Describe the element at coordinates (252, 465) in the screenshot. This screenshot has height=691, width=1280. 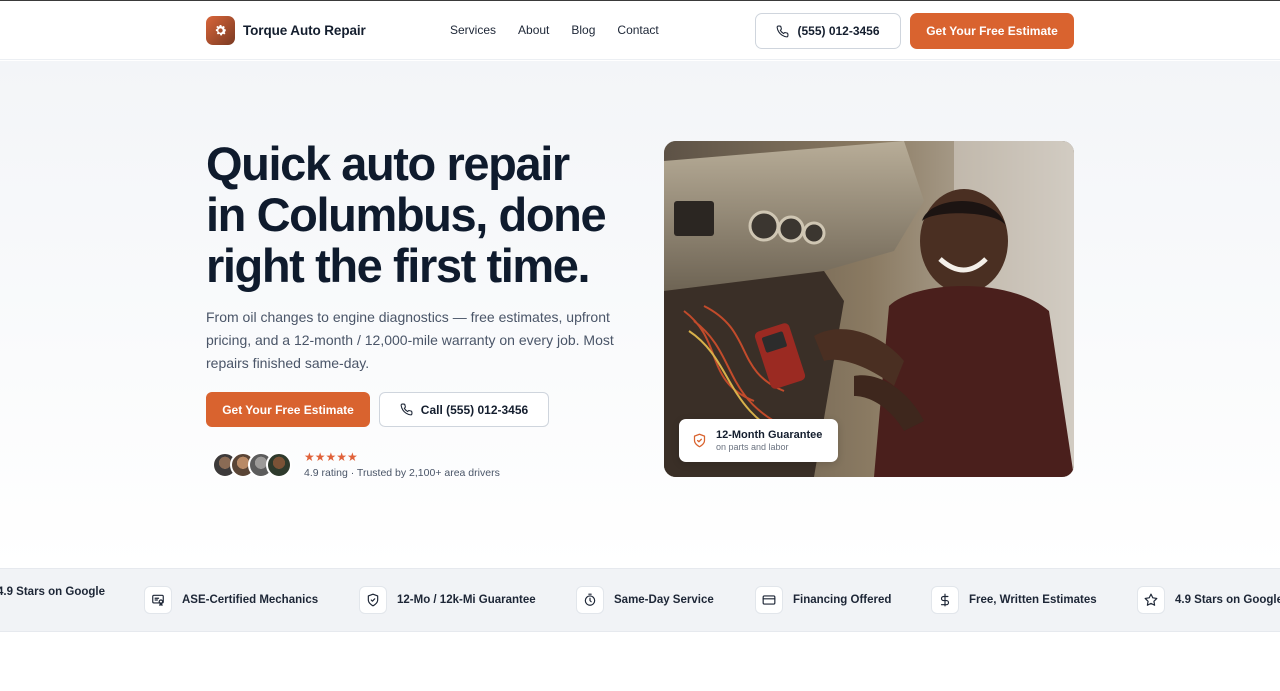
I see `avatar-group` at that location.